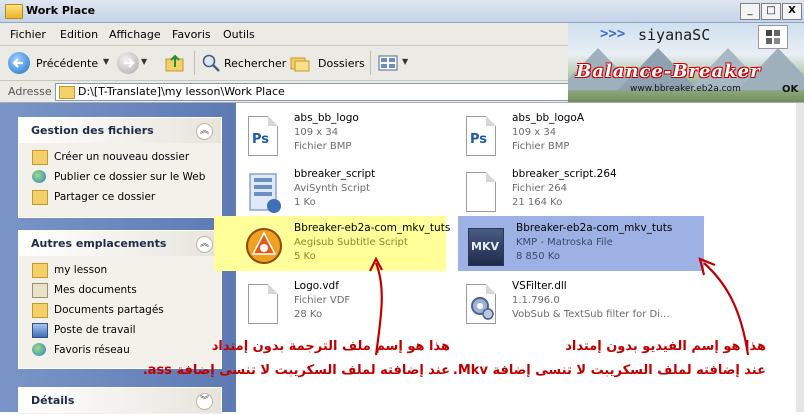 Image resolution: width=804 pixels, height=415 pixels. I want to click on maximize-button: □, so click(771, 11).